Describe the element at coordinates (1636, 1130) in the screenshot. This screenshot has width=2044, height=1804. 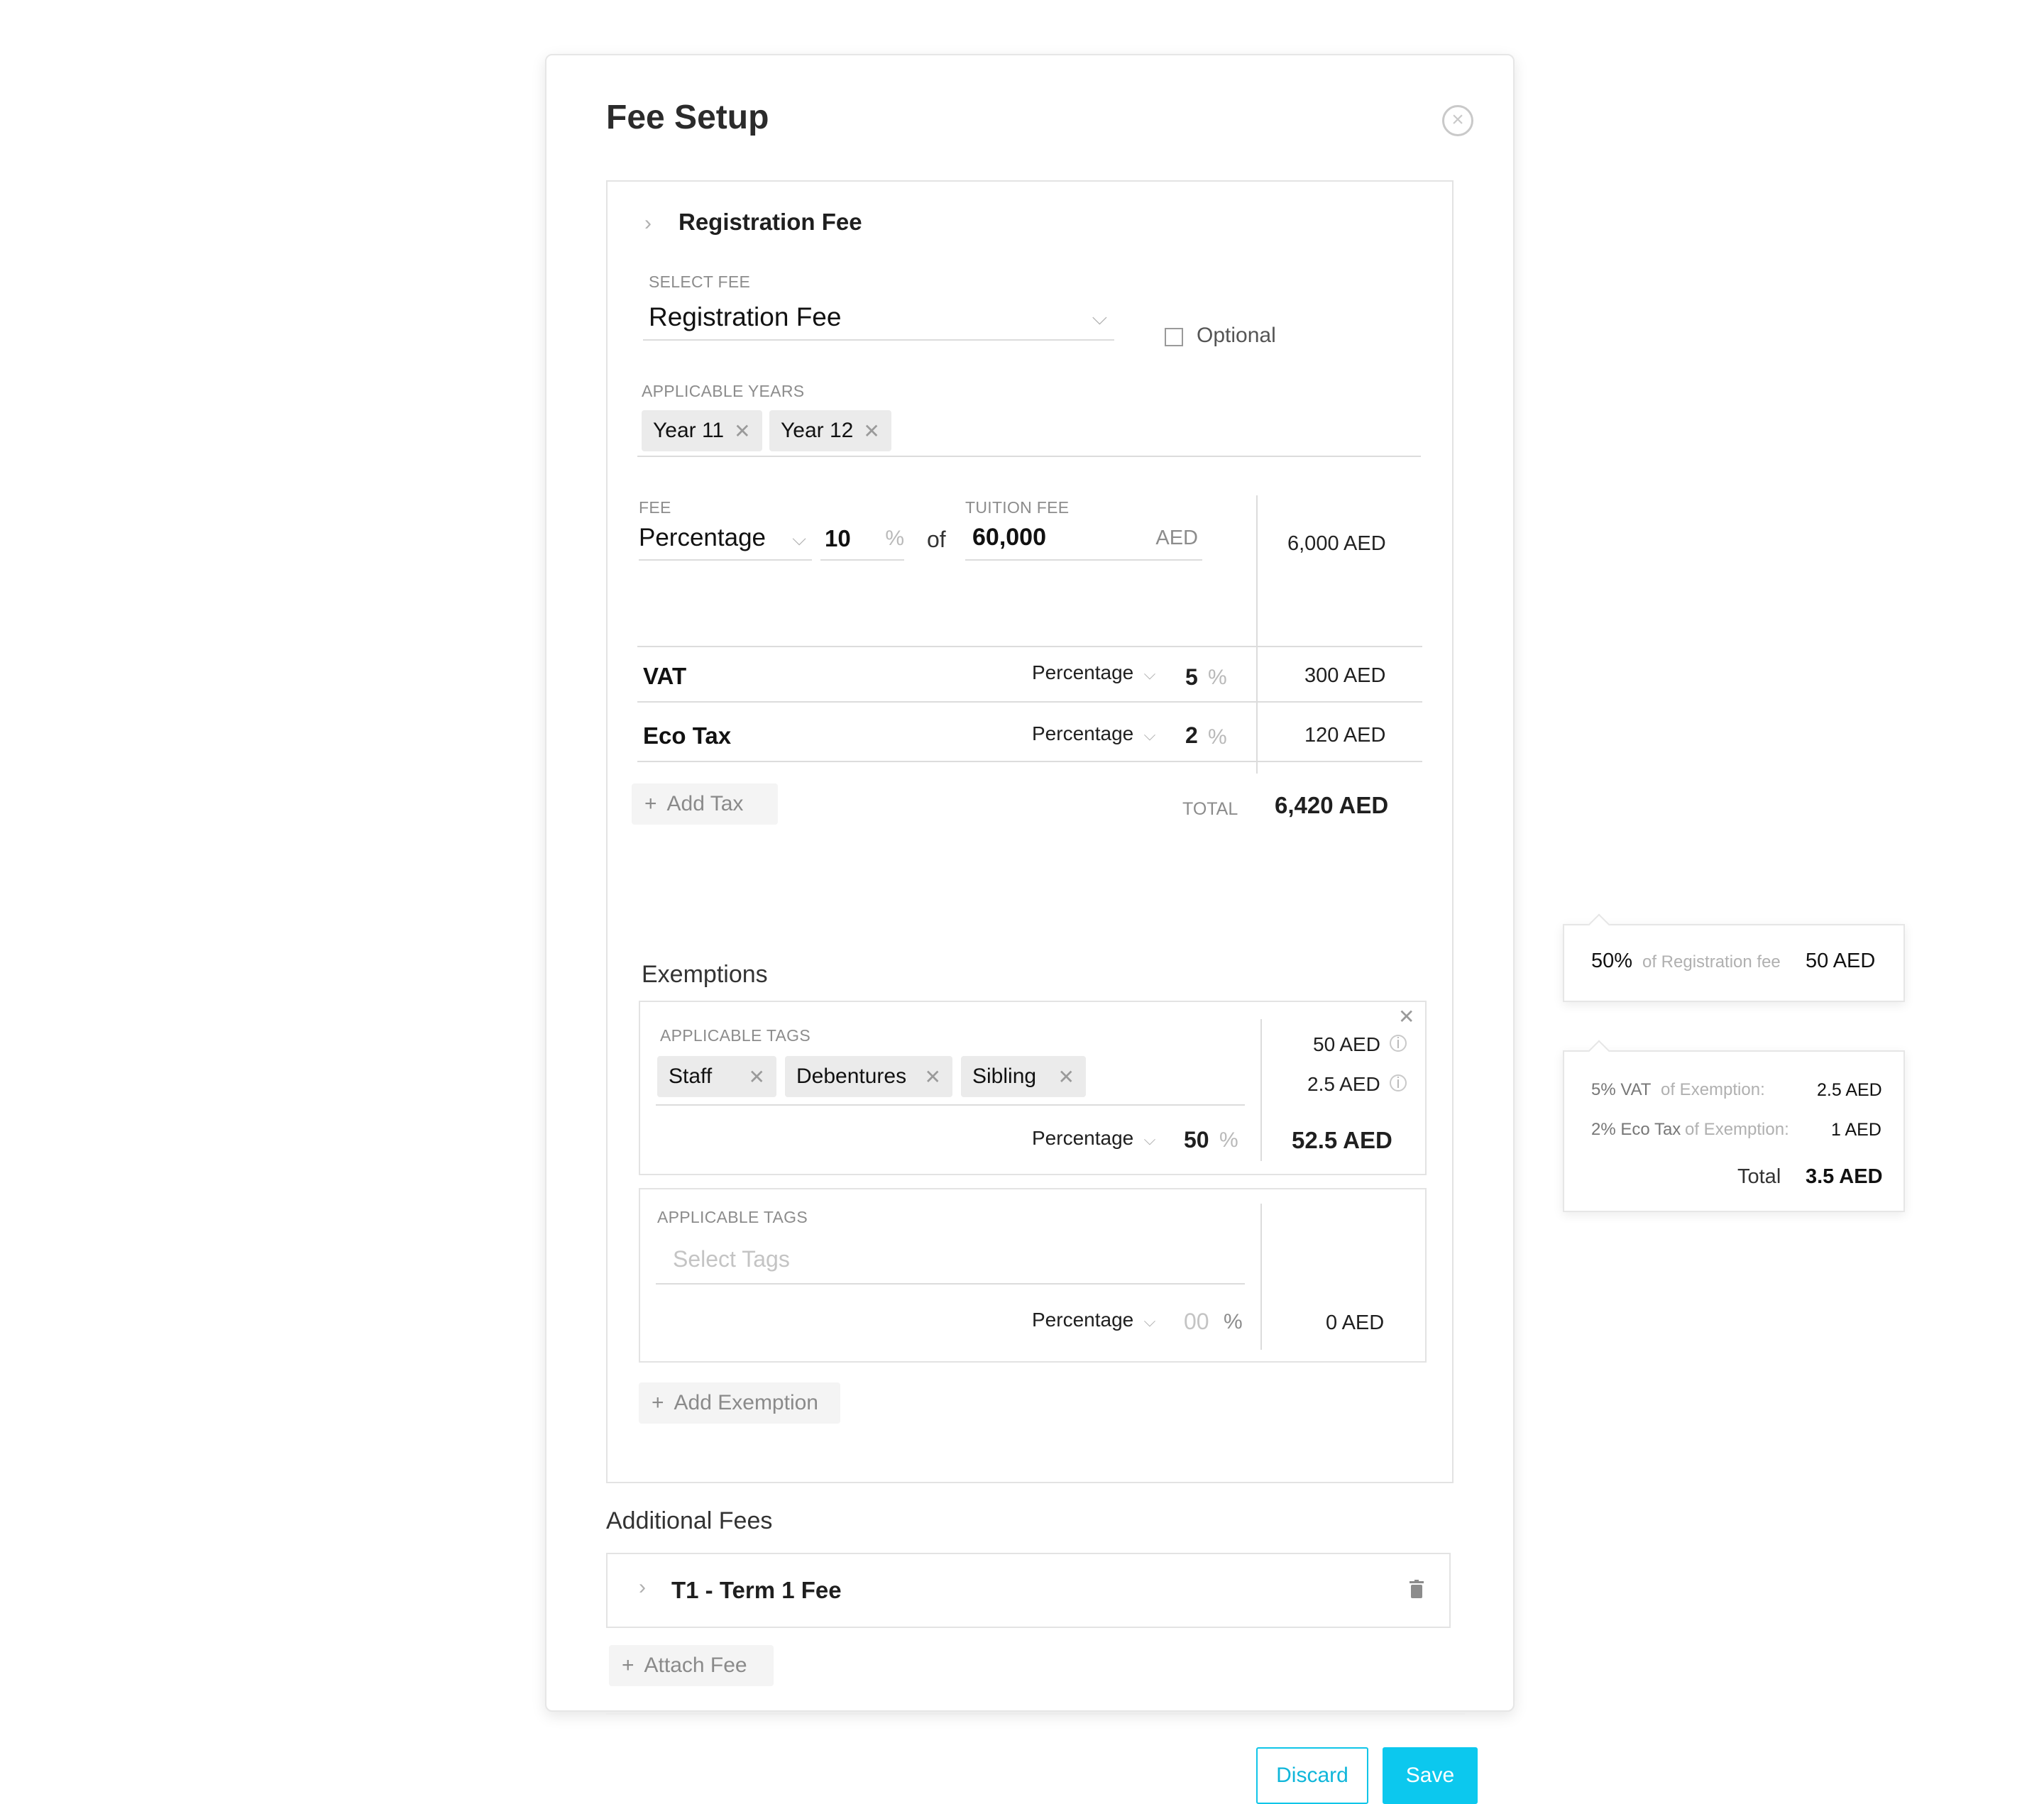
I see `tooltip-row-label: 2% Eco Tax` at that location.